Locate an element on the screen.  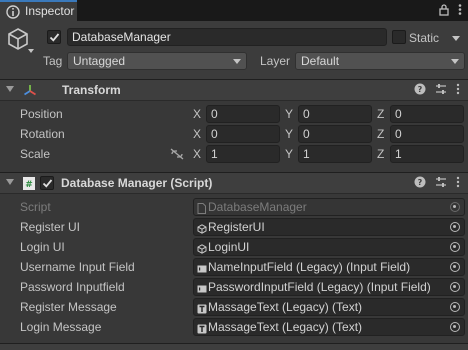
field-value: RegisterUI is located at coordinates (236, 227).